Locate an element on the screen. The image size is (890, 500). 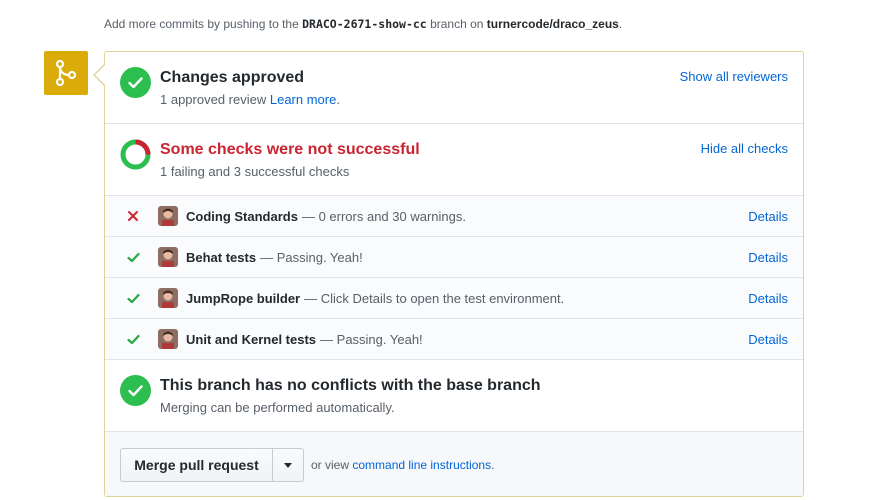
repo-name: turnercode/draco_zeus is located at coordinates (552, 24).